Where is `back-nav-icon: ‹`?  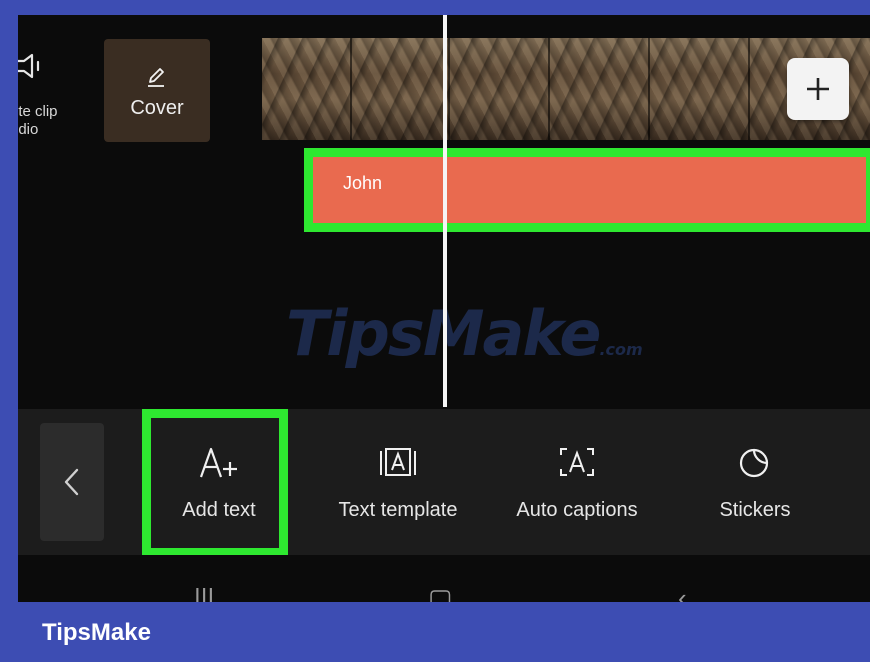 back-nav-icon: ‹ is located at coordinates (682, 593).